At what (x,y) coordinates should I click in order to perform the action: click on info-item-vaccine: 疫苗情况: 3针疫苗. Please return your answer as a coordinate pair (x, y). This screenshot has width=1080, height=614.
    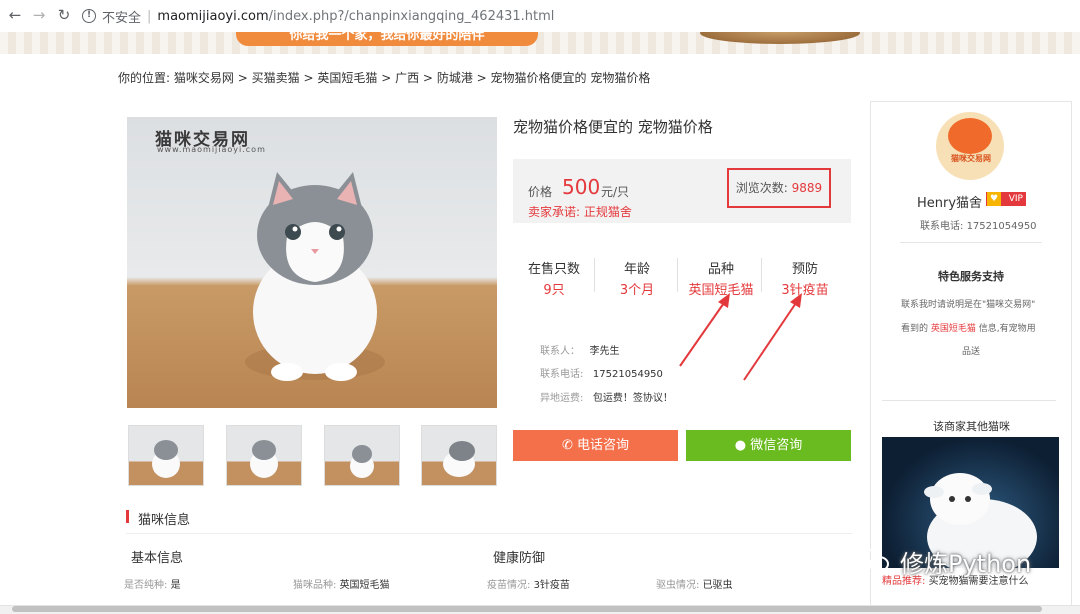
    Looking at the image, I should click on (528, 583).